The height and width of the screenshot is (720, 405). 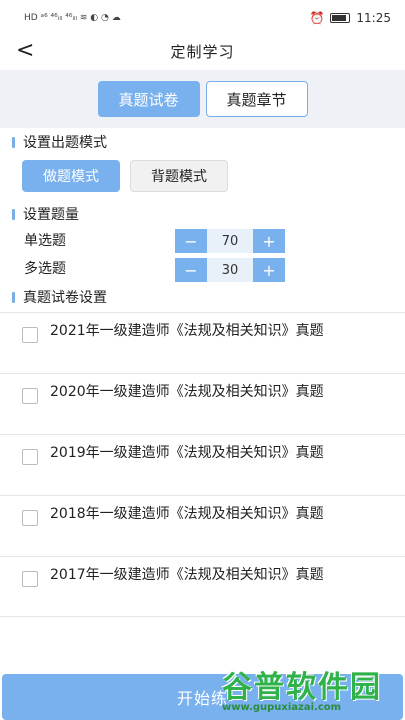 I want to click on tab-real-papers: 真题试卷, so click(x=148, y=99).